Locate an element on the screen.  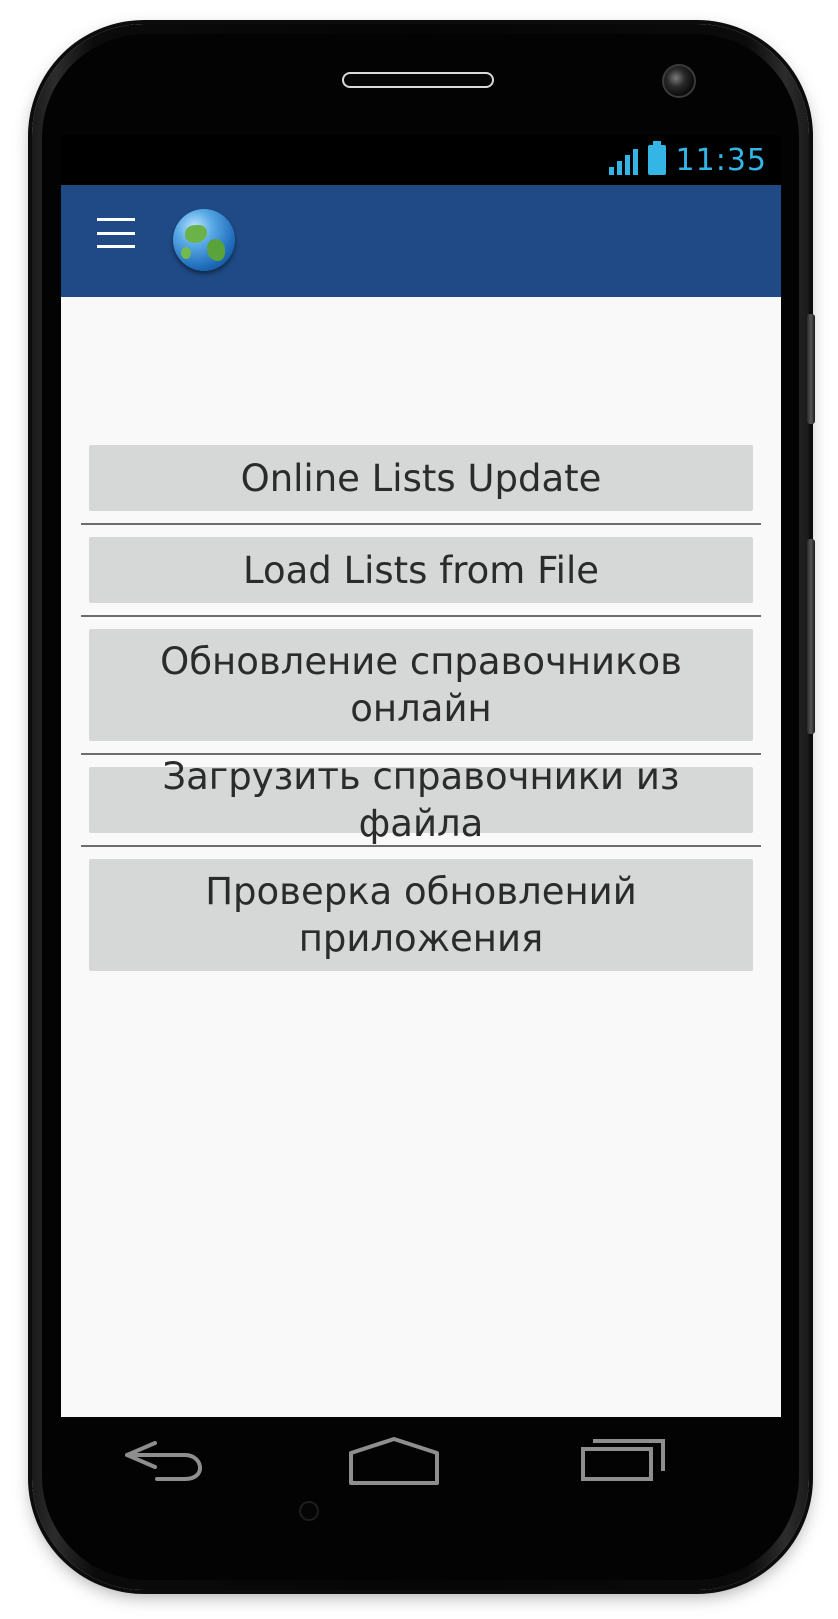
check-app-updates-button: Проверка обновлений приложения is located at coordinates (421, 915).